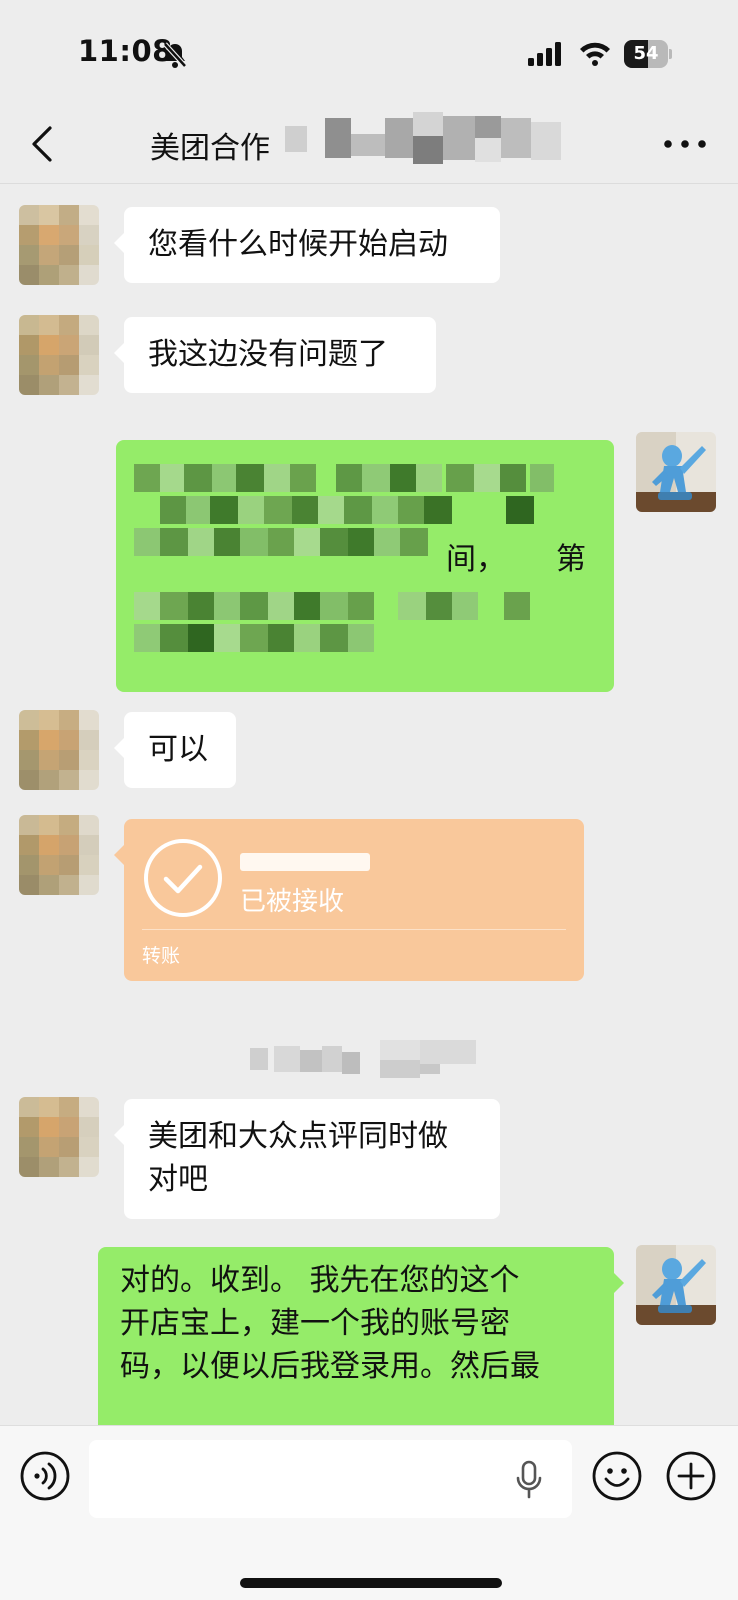 This screenshot has height=1600, width=738. What do you see at coordinates (298, 244) in the screenshot?
I see `message-text: 您看什么时候开始启动` at bounding box center [298, 244].